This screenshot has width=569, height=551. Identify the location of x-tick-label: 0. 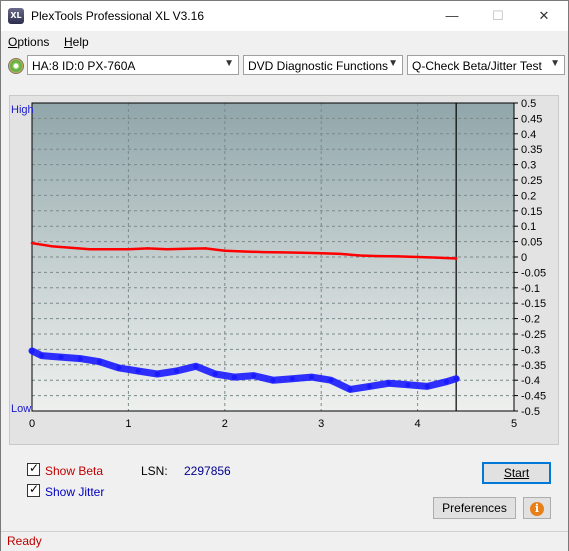
(32, 424).